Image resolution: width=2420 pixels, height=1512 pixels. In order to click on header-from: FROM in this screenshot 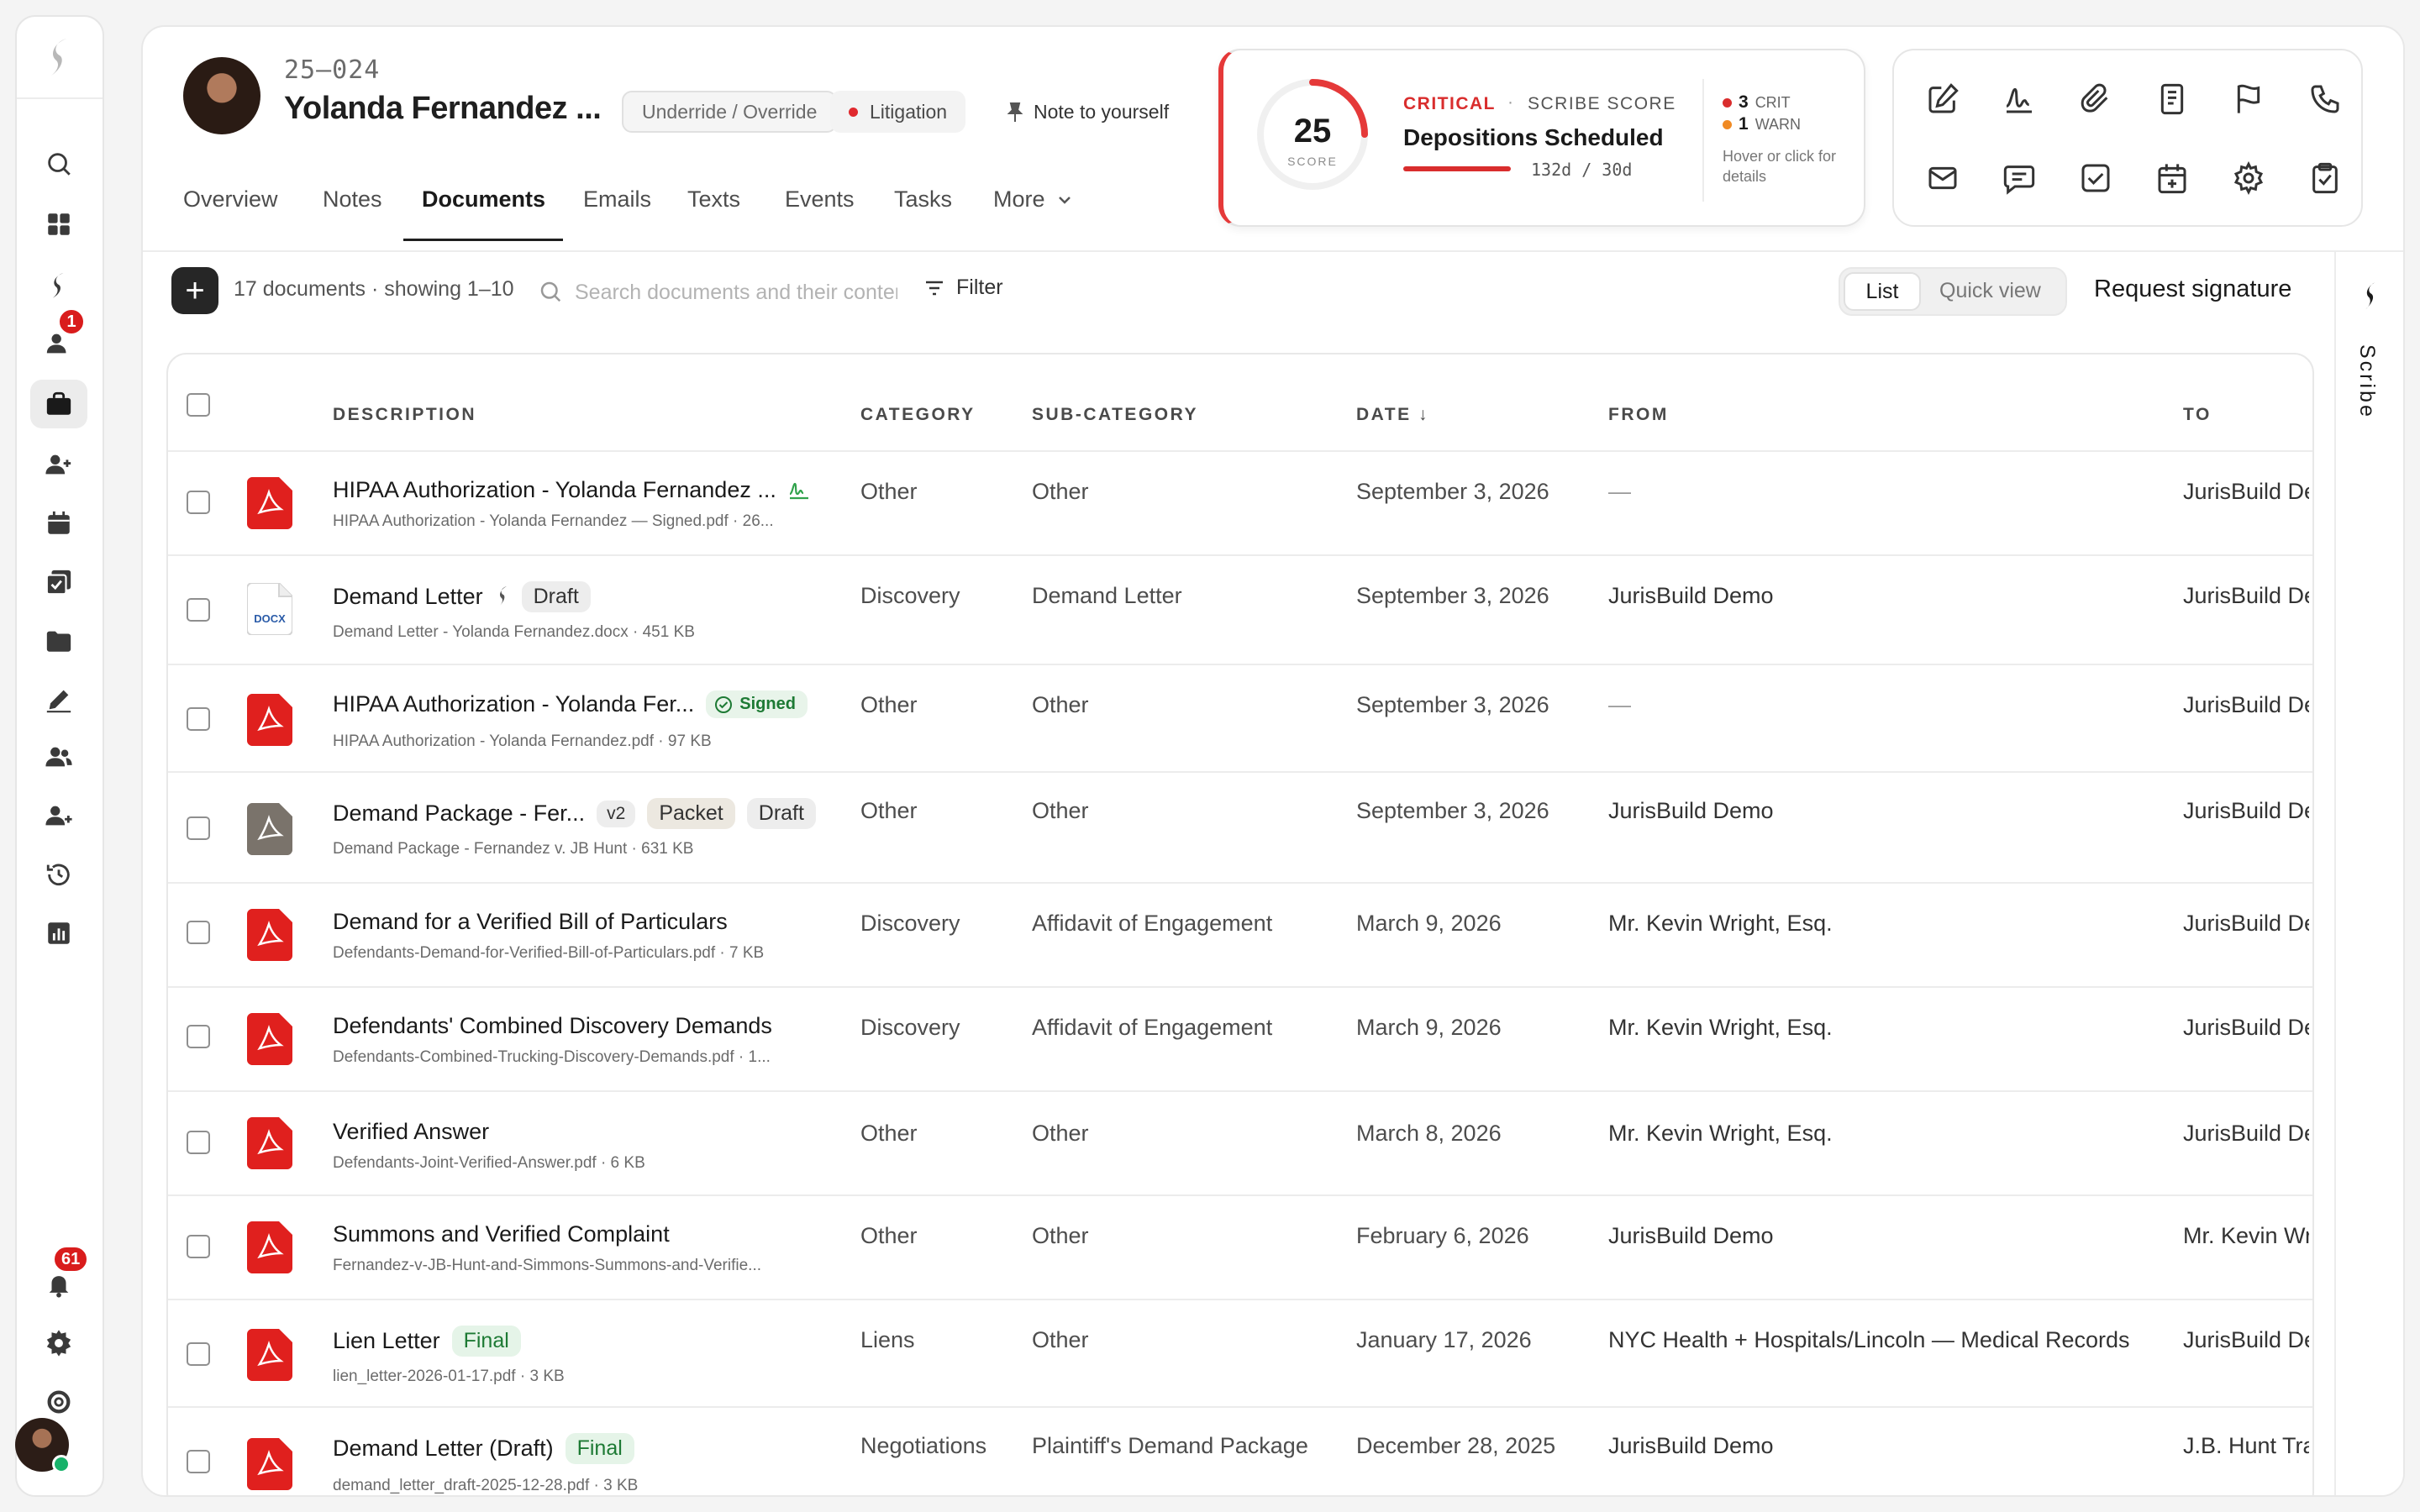, I will do `click(1638, 415)`.